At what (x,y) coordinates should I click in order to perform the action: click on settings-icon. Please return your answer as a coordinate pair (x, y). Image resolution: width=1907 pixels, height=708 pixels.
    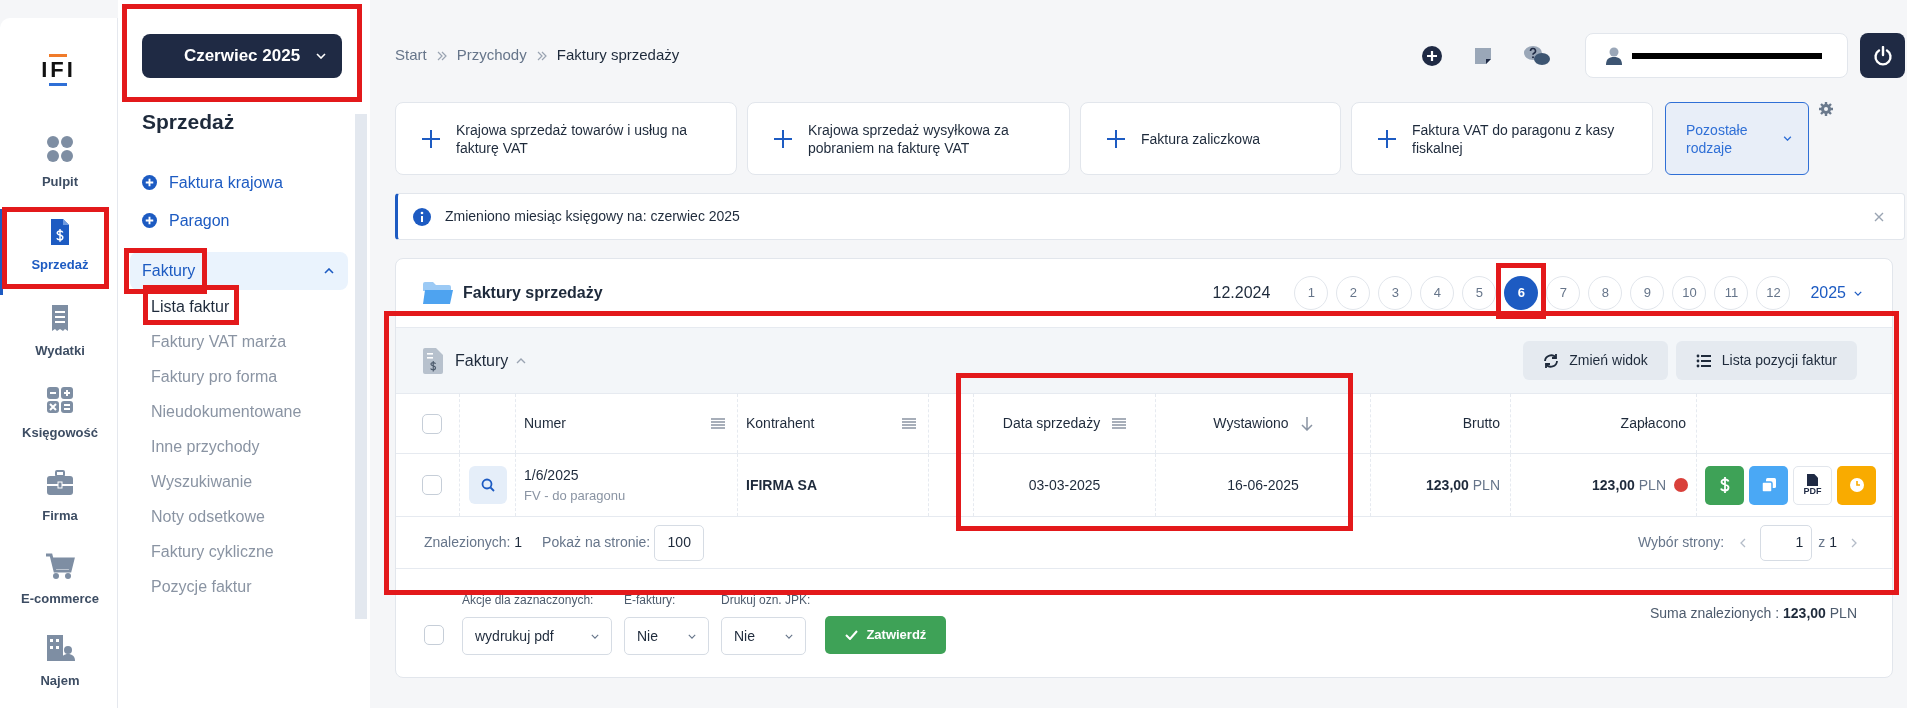
    Looking at the image, I should click on (1826, 109).